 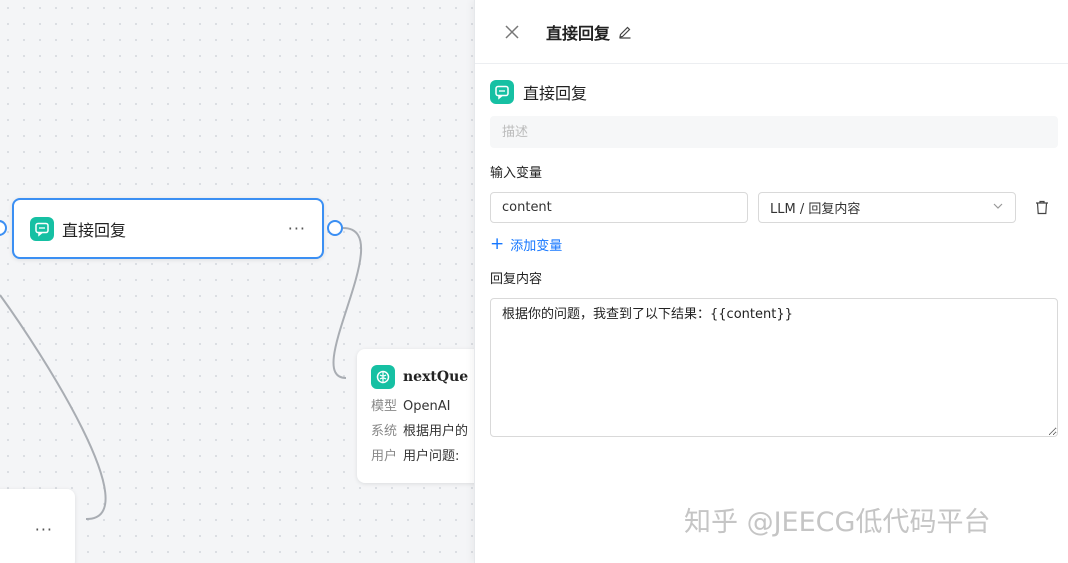 What do you see at coordinates (555, 93) in the screenshot?
I see `node-name: 直接回复` at bounding box center [555, 93].